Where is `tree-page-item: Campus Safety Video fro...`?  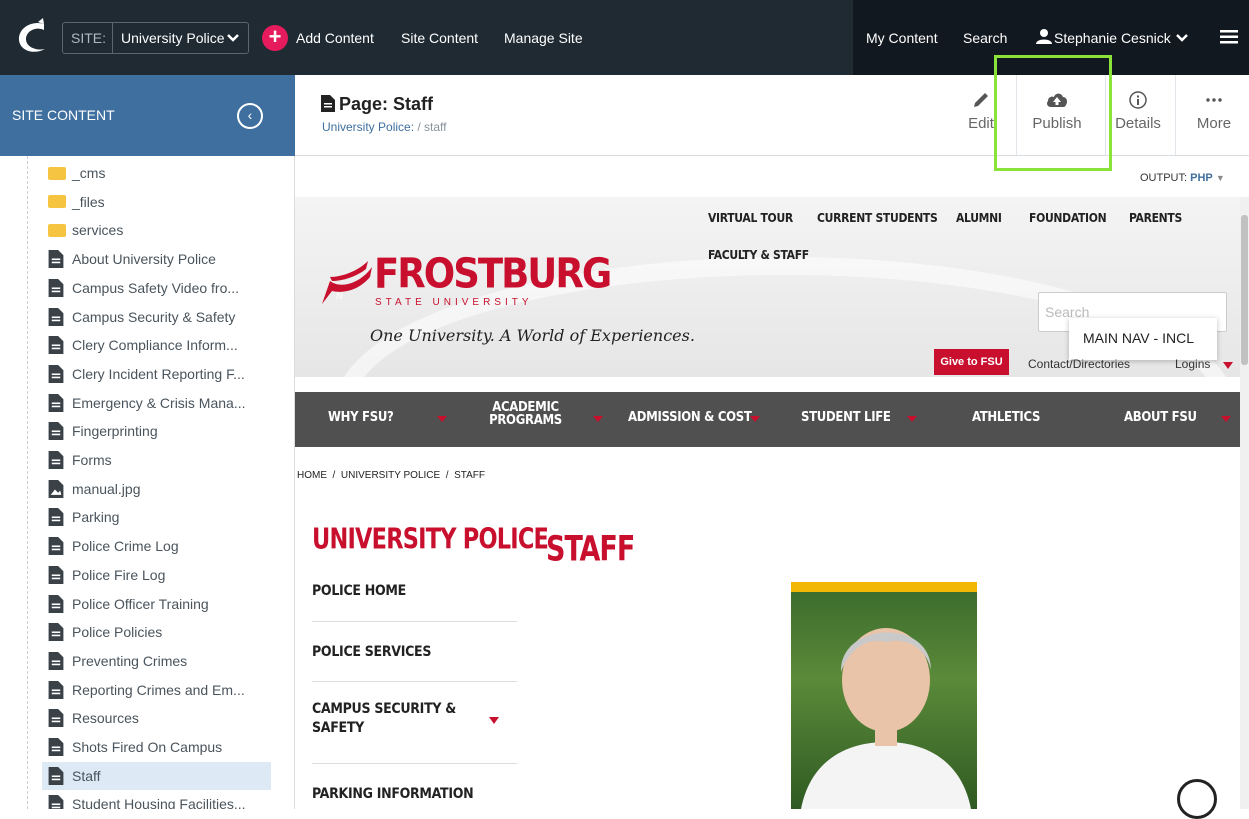
tree-page-item: Campus Safety Video fro... is located at coordinates (156, 288).